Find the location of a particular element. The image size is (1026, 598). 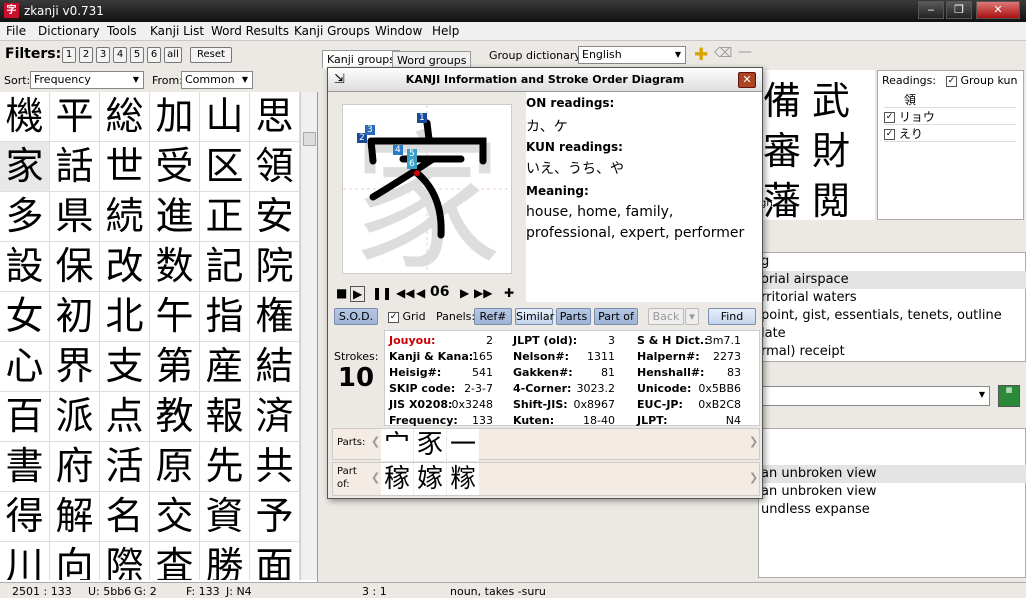

part-of-kanji: 糘 is located at coordinates (463, 479).